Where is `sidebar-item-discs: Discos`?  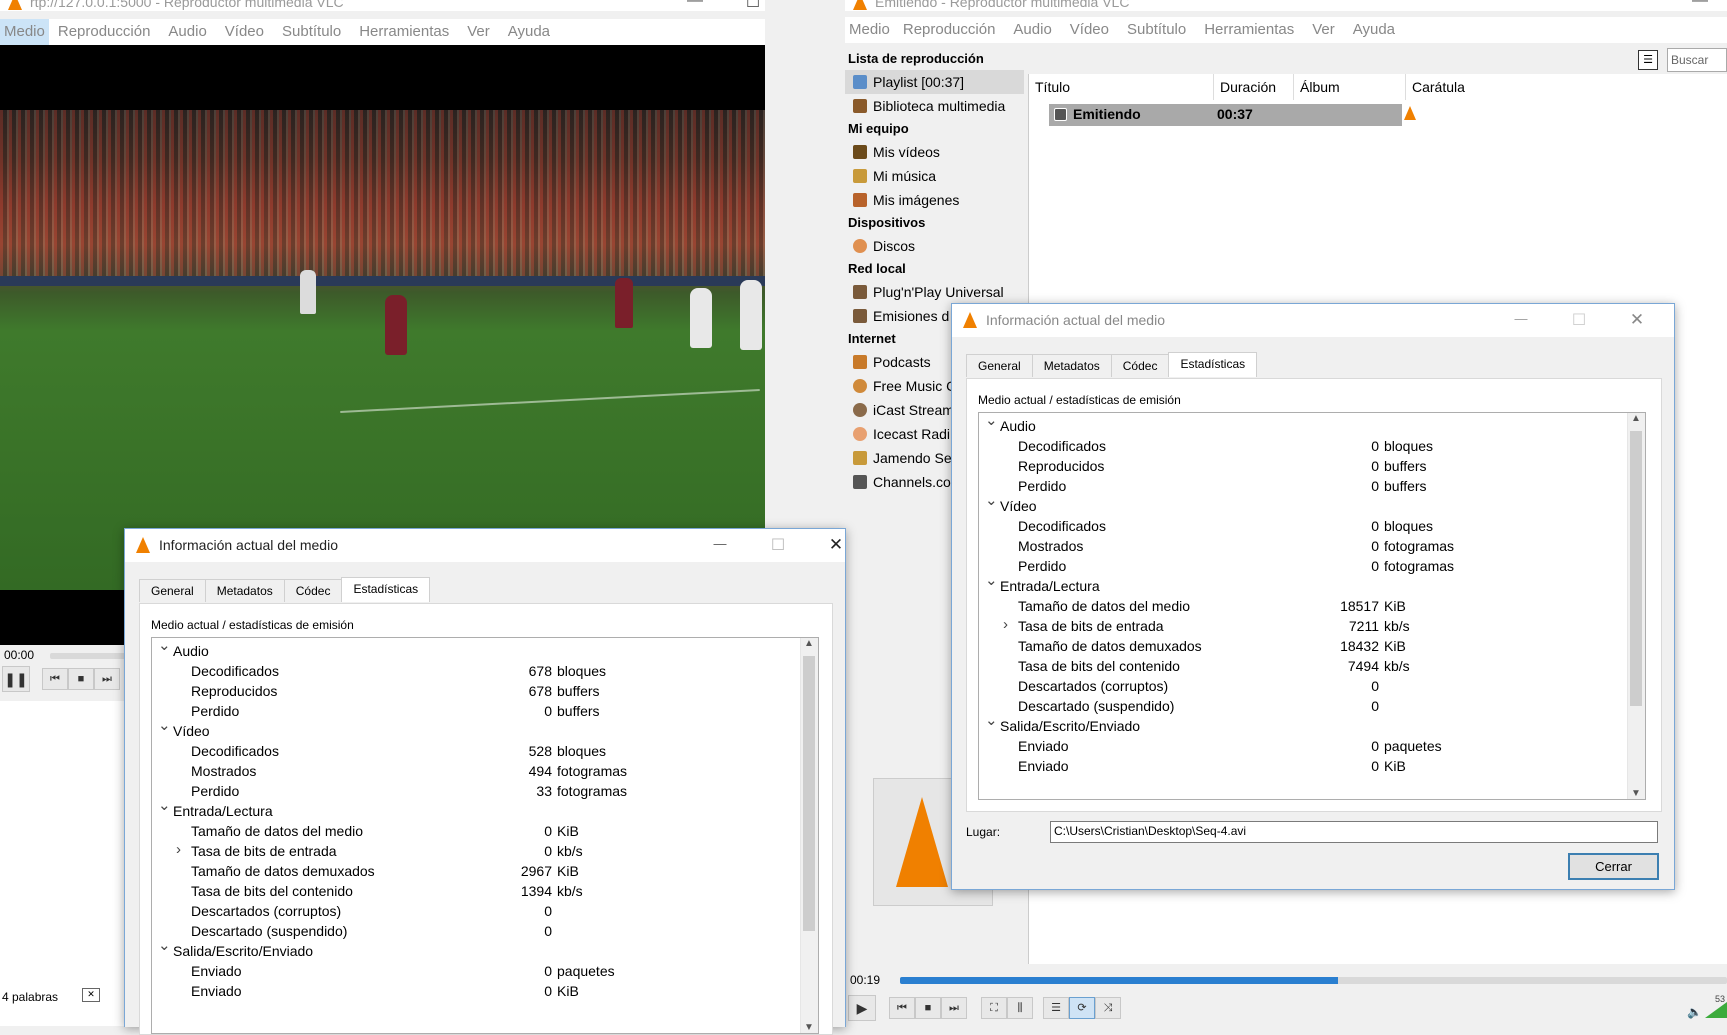 sidebar-item-discs: Discos is located at coordinates (936, 246).